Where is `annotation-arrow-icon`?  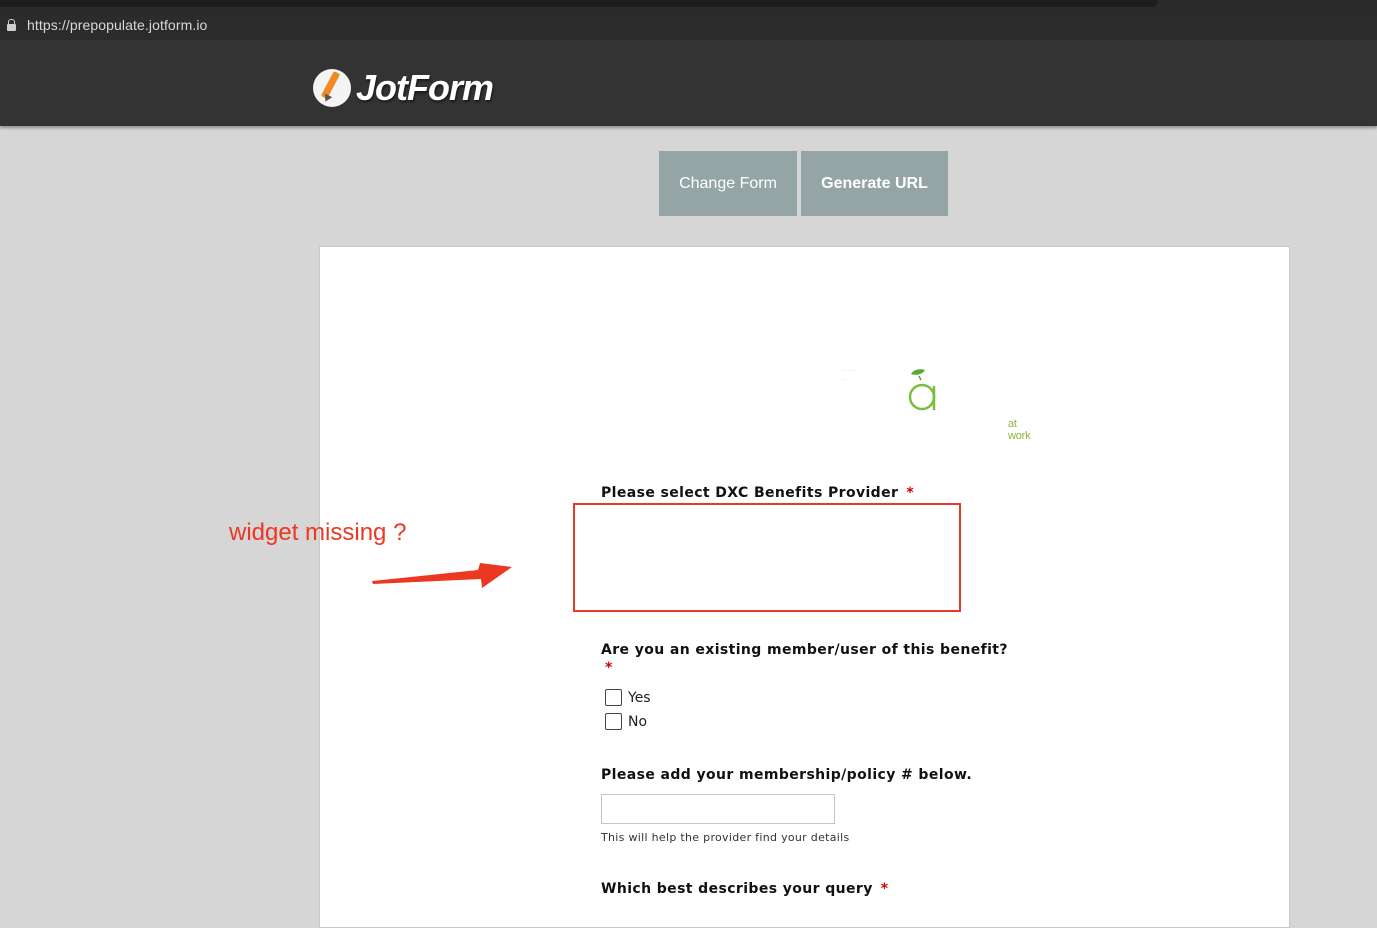 annotation-arrow-icon is located at coordinates (442, 575).